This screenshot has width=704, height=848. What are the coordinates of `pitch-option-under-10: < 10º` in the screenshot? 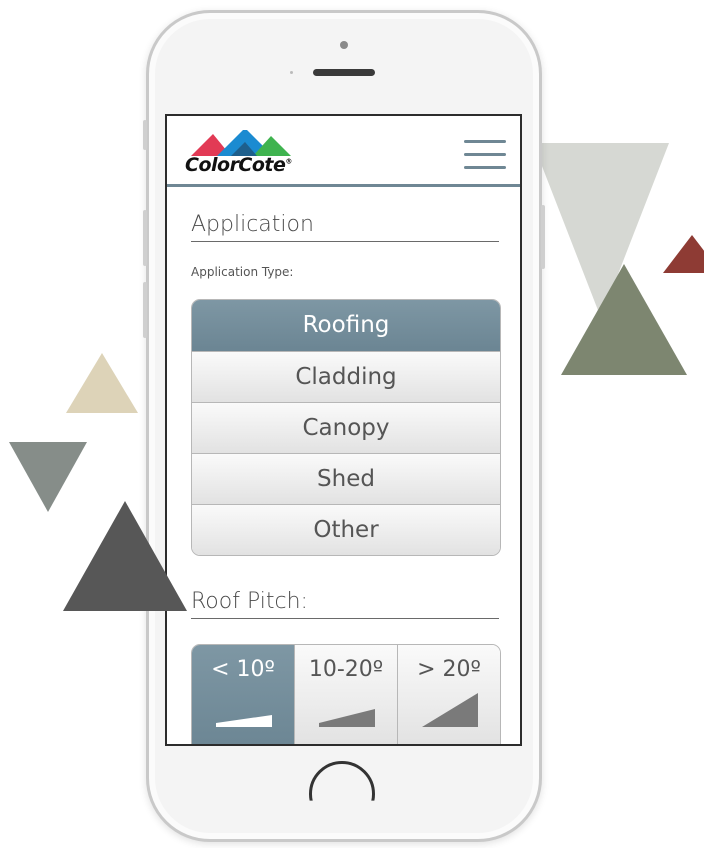 It's located at (243, 694).